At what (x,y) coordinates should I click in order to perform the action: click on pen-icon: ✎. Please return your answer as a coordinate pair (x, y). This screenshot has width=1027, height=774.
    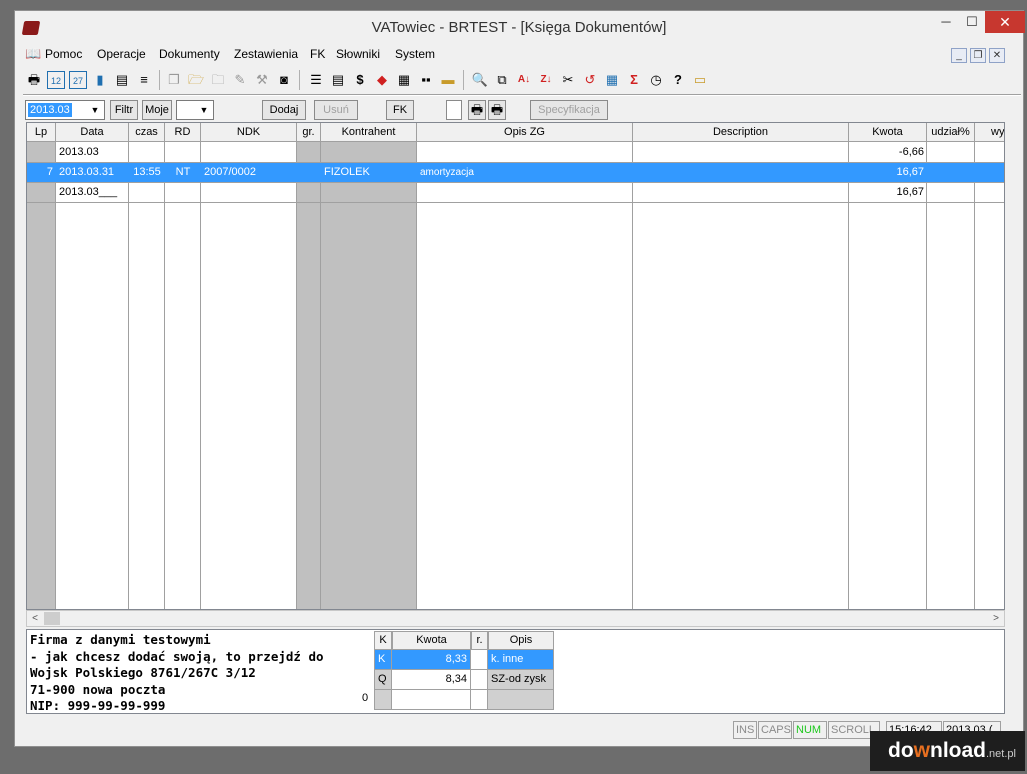
    Looking at the image, I should click on (240, 80).